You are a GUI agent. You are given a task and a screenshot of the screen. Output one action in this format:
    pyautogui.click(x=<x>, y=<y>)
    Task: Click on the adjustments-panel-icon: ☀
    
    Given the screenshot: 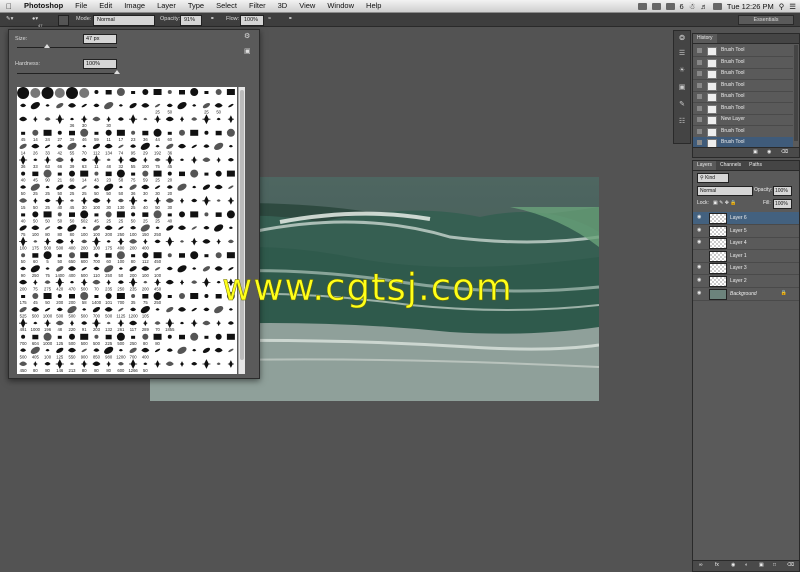 What is the action you would take?
    pyautogui.click(x=682, y=71)
    